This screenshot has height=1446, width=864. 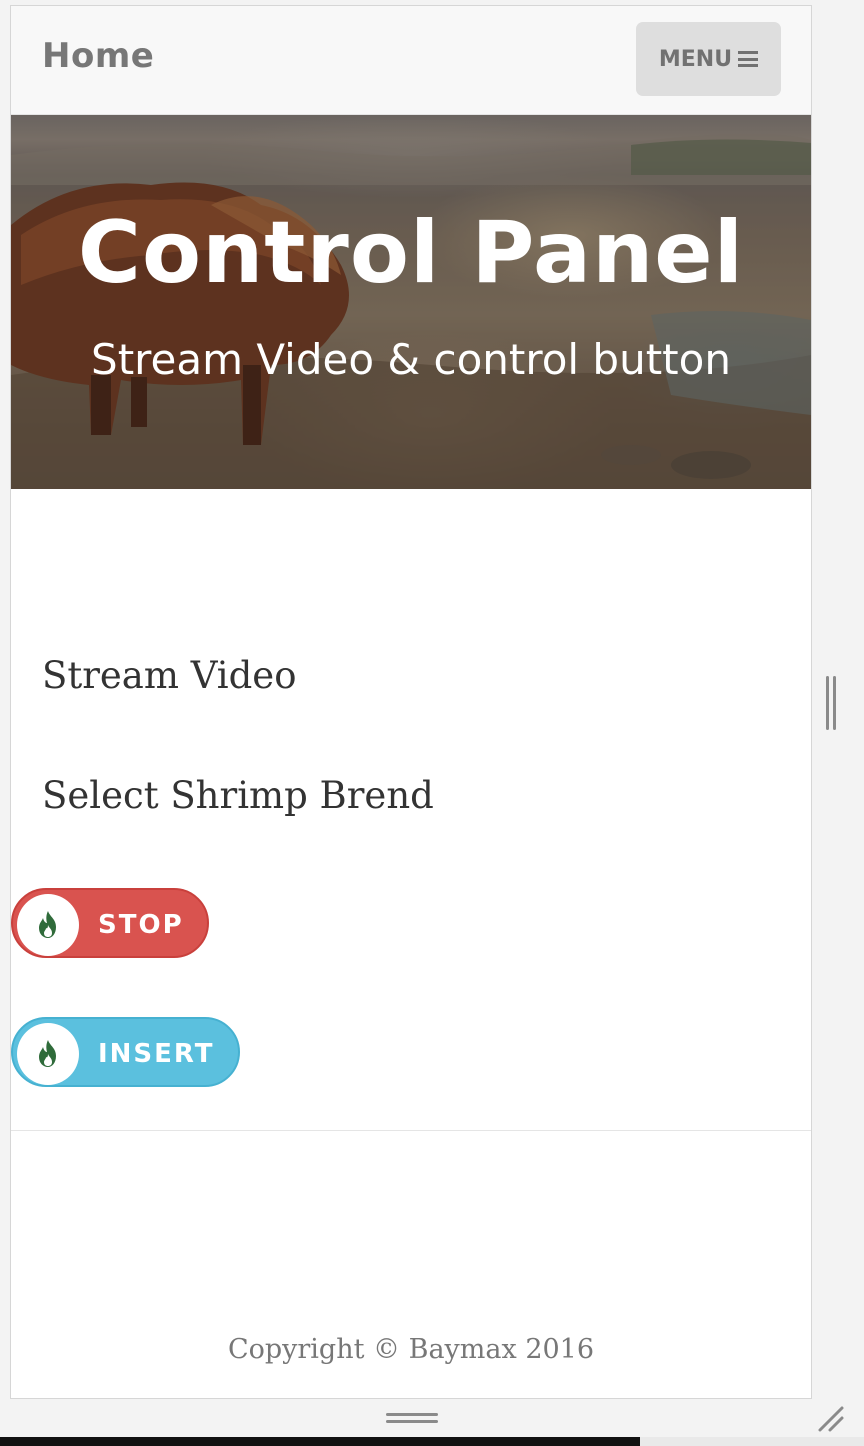 I want to click on insert-label: INSERT, so click(x=156, y=1054).